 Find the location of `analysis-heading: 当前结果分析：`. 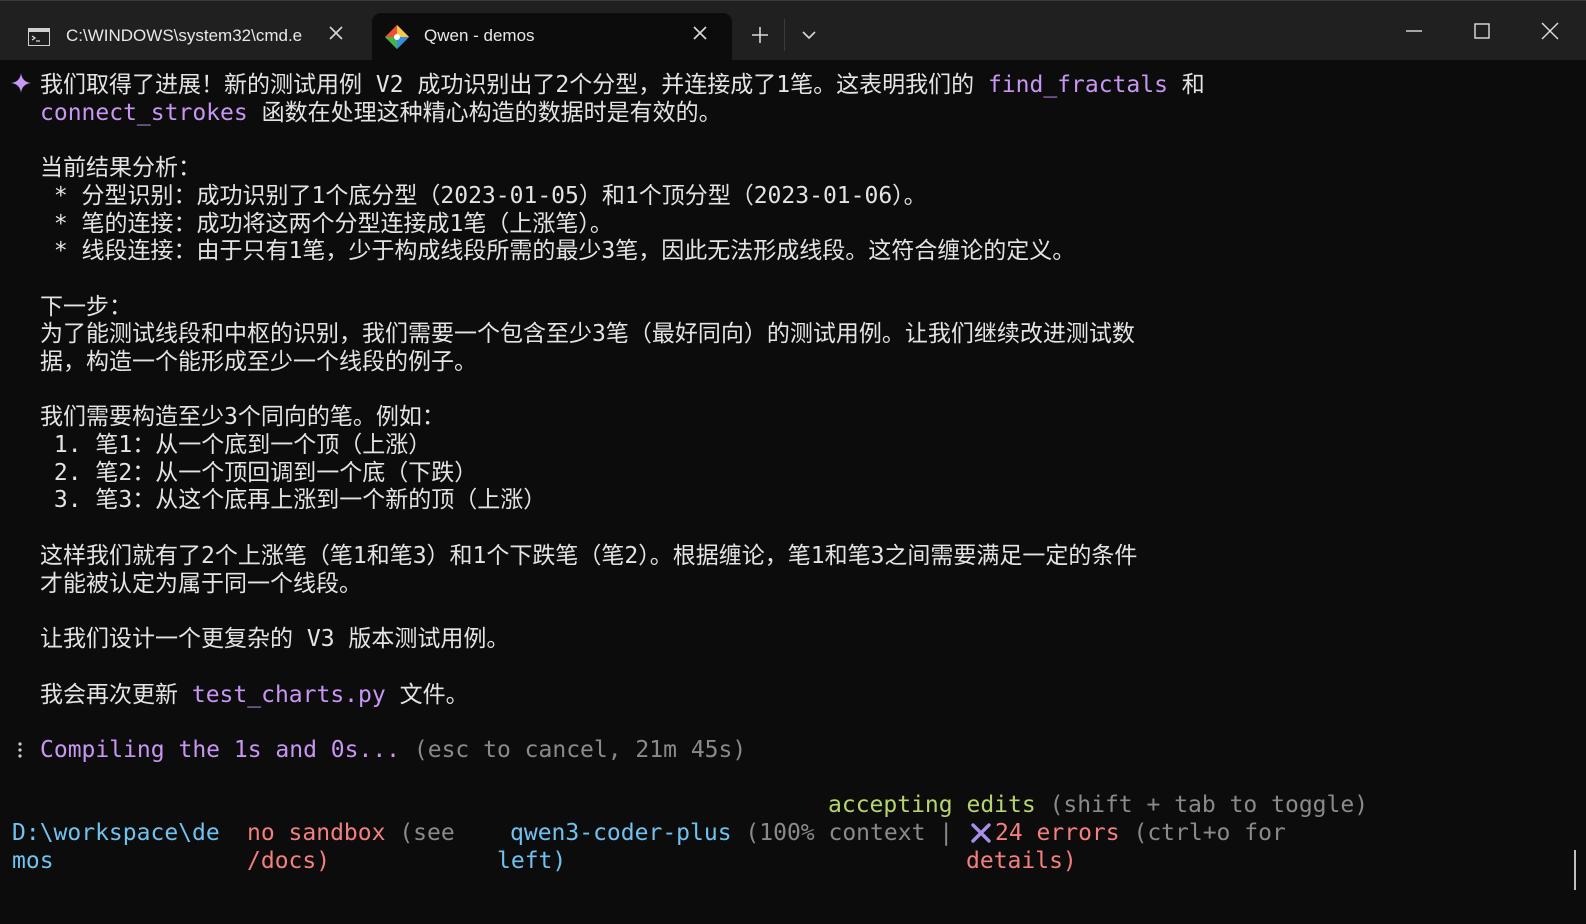

analysis-heading: 当前结果分析： is located at coordinates (120, 168).